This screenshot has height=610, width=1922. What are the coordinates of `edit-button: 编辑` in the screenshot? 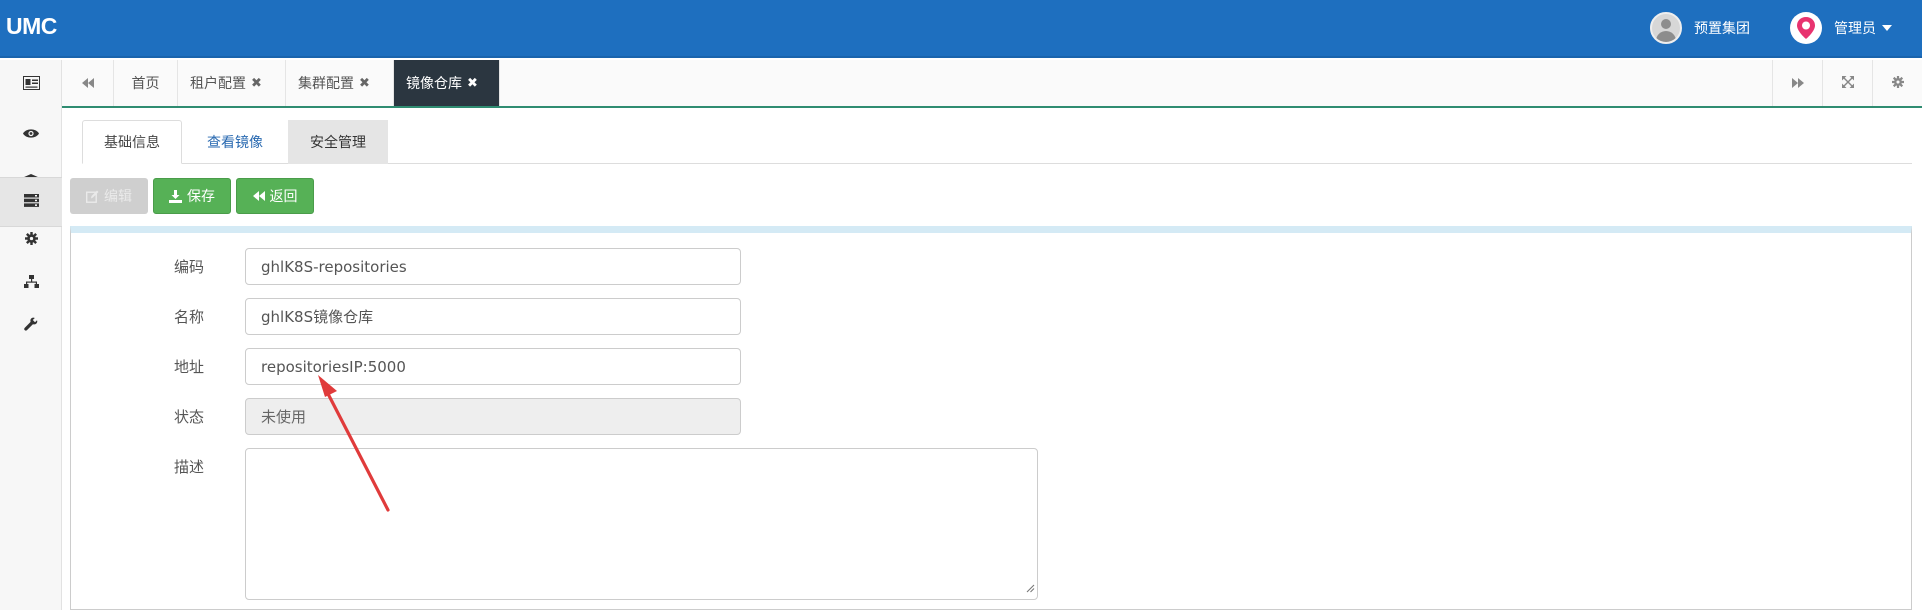 It's located at (109, 196).